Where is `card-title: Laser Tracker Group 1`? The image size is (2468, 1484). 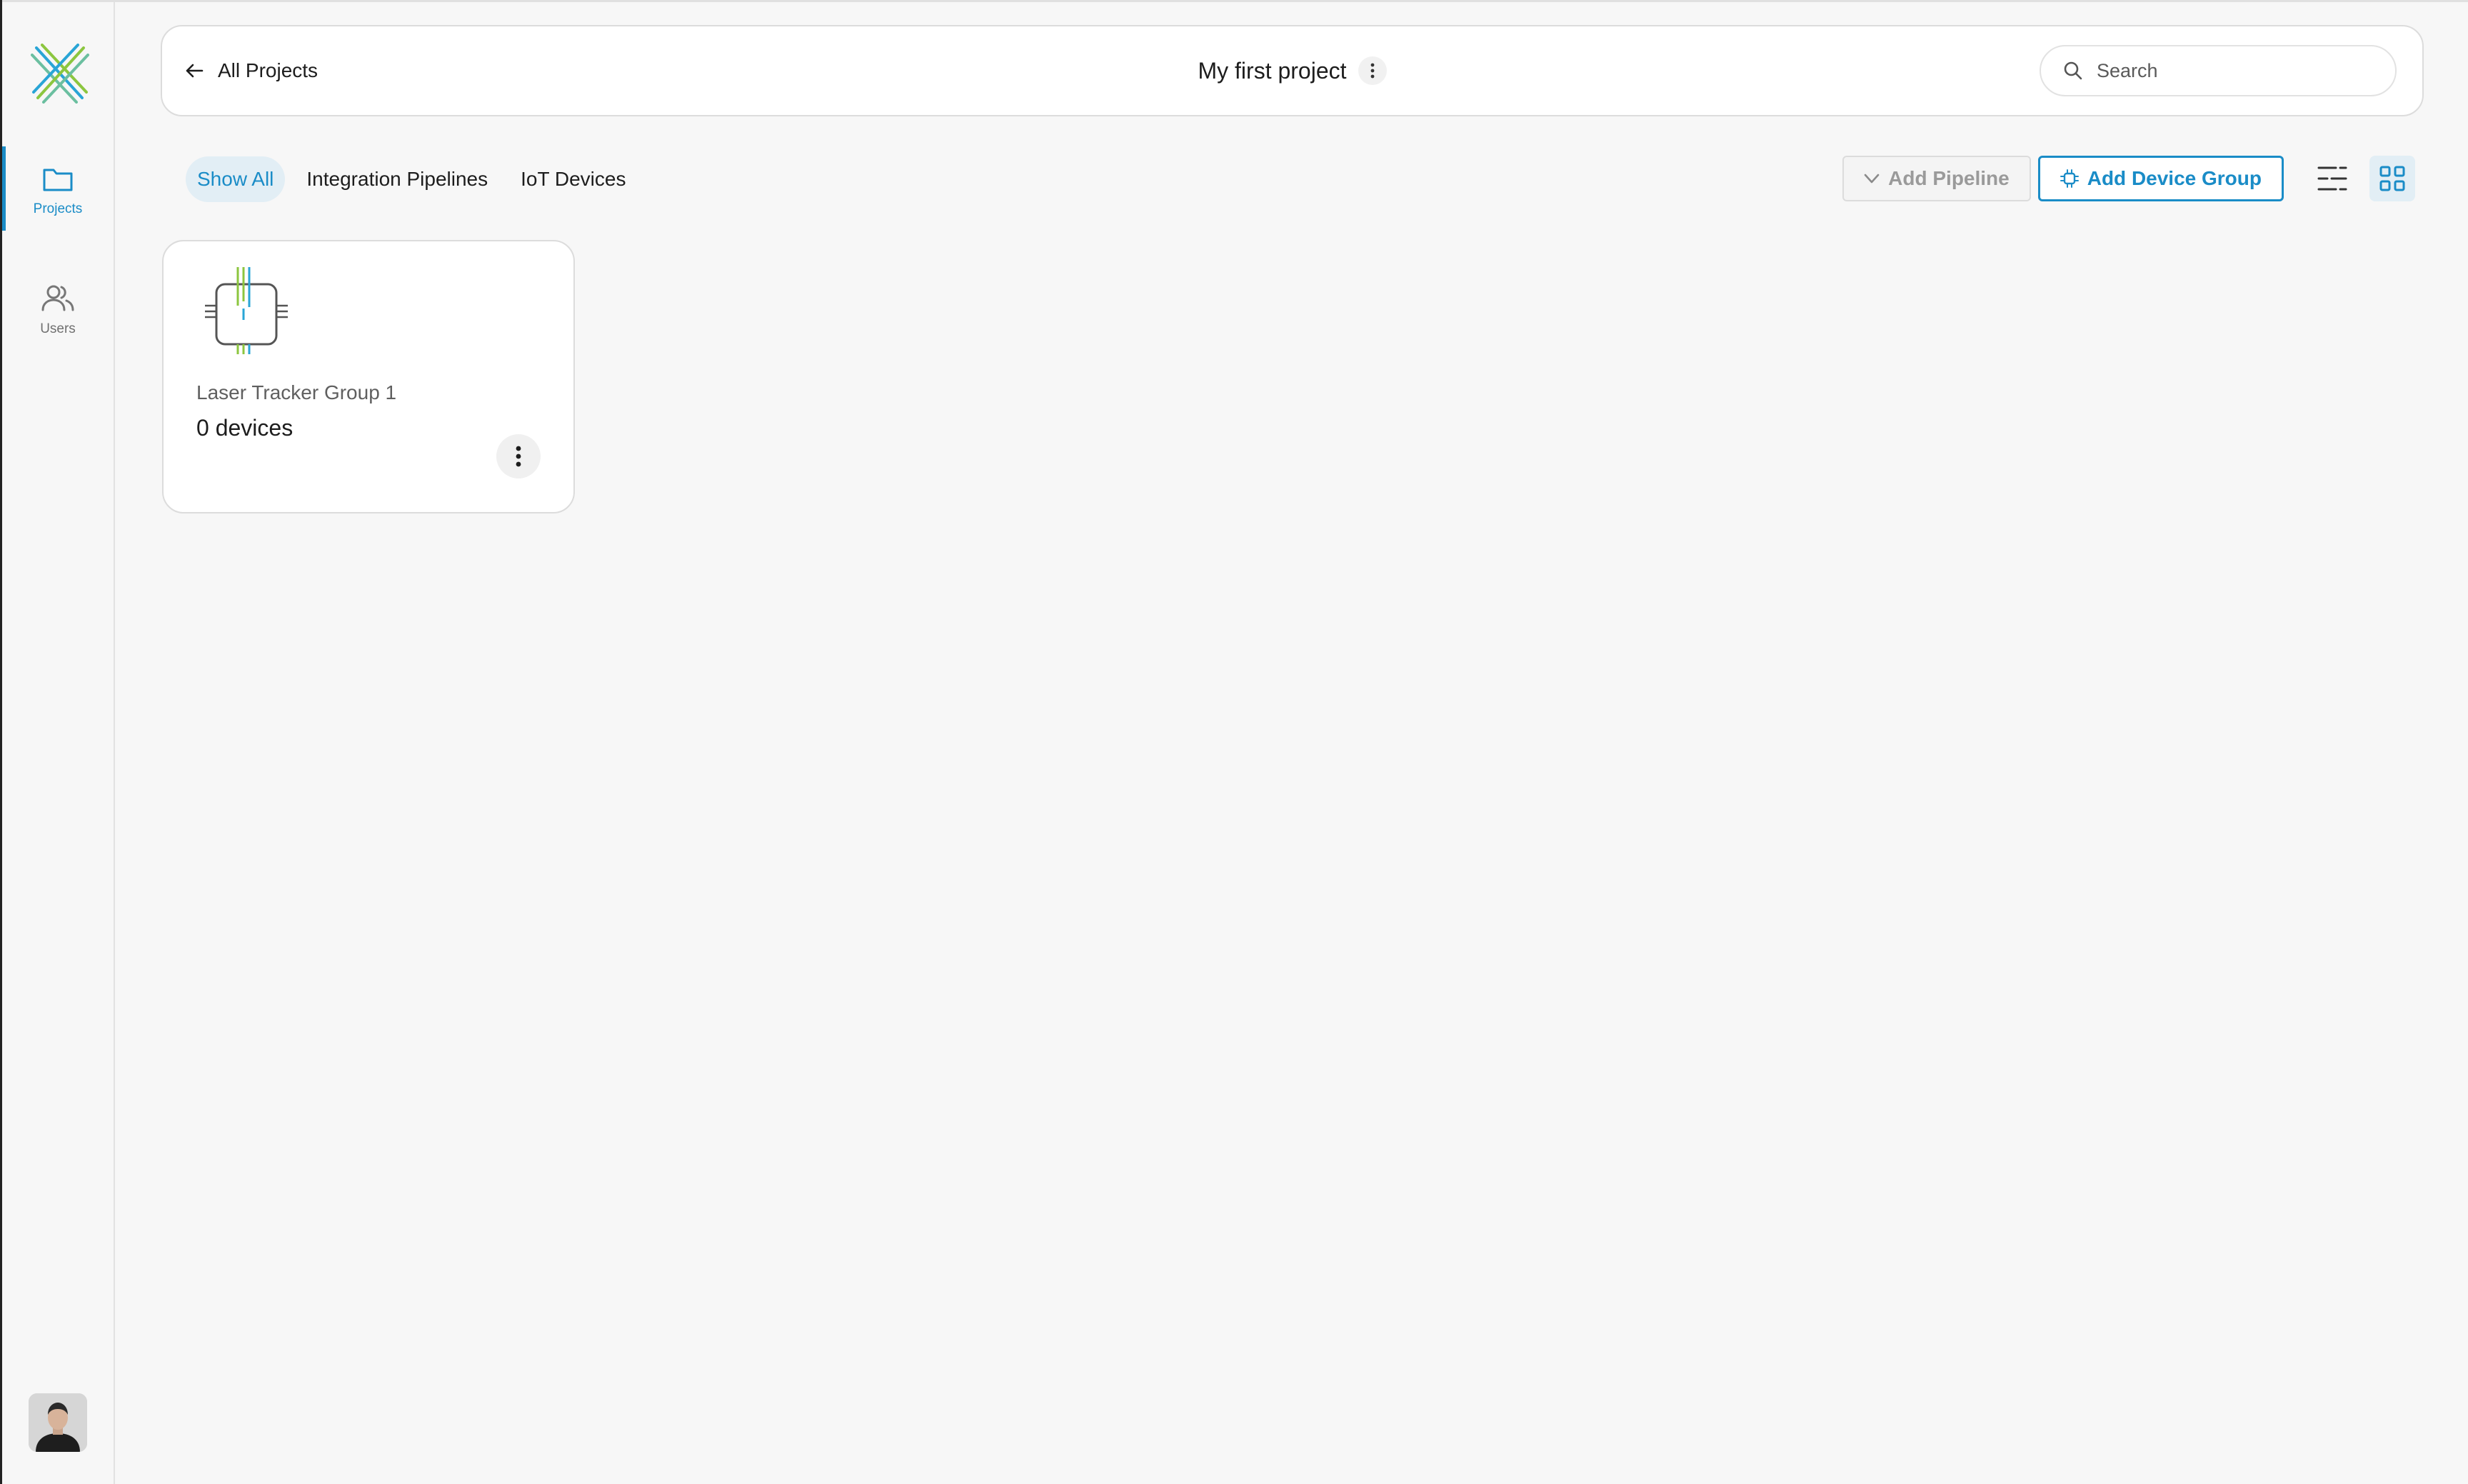
card-title: Laser Tracker Group 1 is located at coordinates (296, 392).